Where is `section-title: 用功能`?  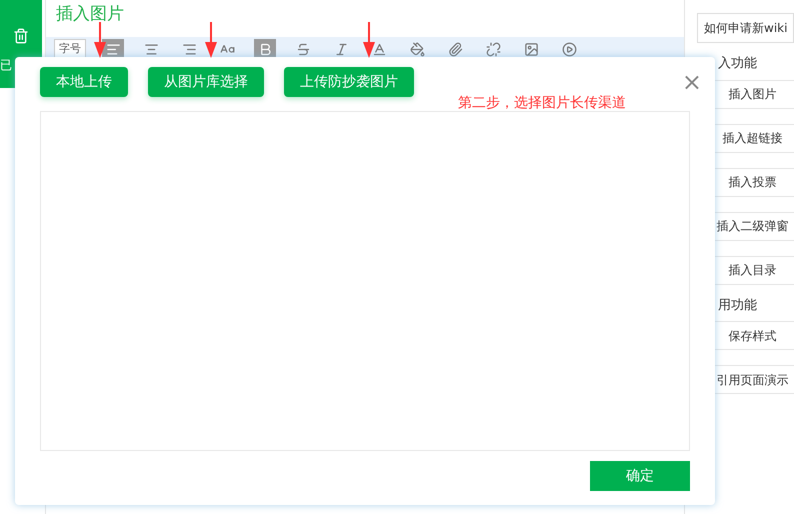 section-title: 用功能 is located at coordinates (737, 305).